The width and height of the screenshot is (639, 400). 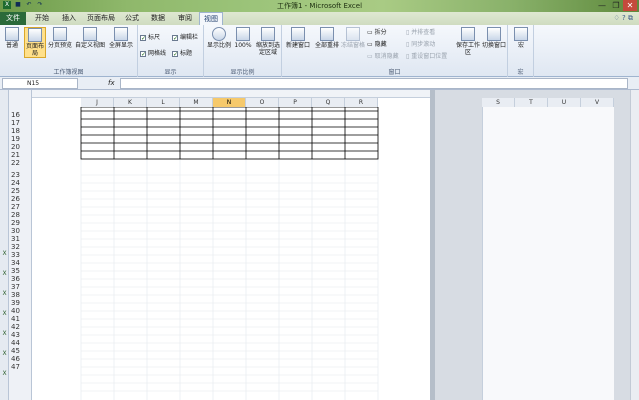 I want to click on column-header: U, so click(x=564, y=102).